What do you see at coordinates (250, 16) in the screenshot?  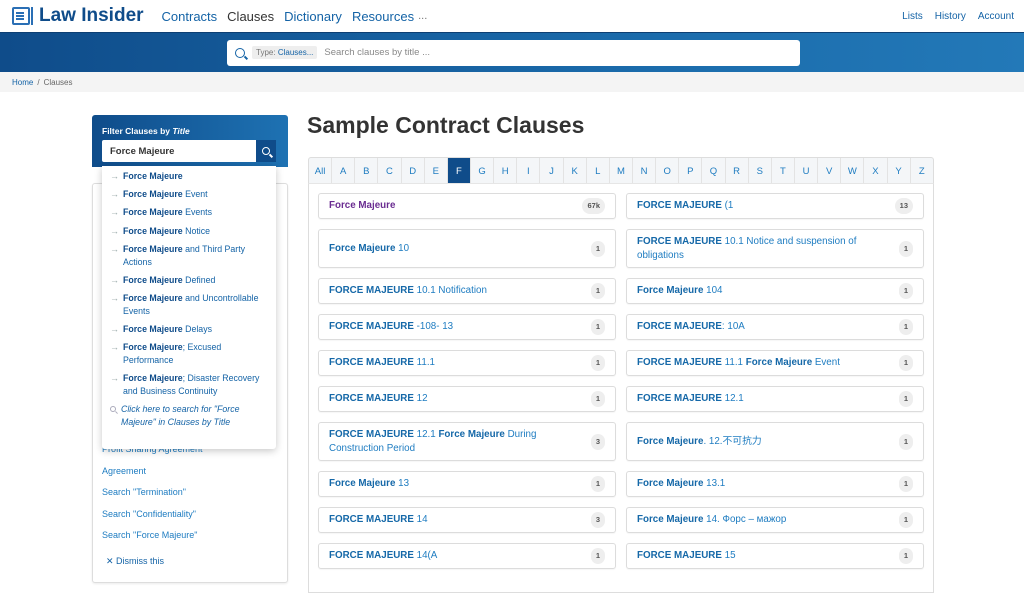 I see `nav-clauses: Clauses` at bounding box center [250, 16].